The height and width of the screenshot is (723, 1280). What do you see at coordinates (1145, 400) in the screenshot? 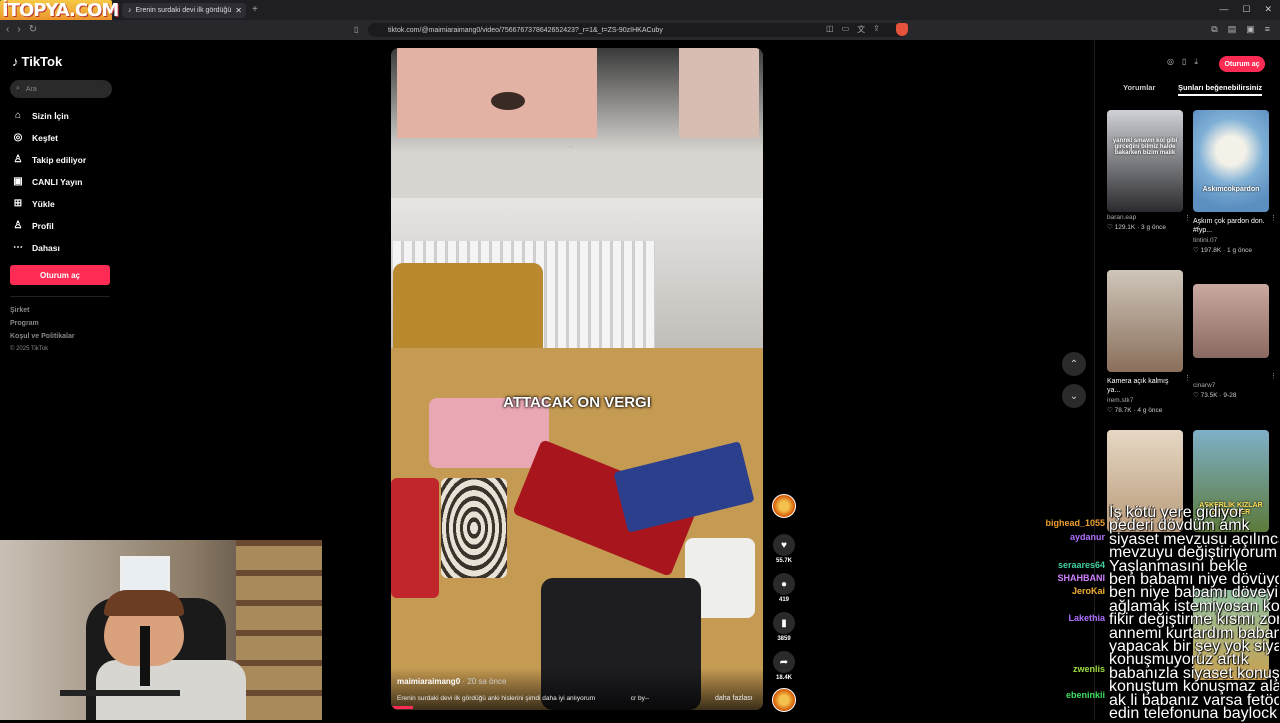
I see `card-user: irem.stk7` at bounding box center [1145, 400].